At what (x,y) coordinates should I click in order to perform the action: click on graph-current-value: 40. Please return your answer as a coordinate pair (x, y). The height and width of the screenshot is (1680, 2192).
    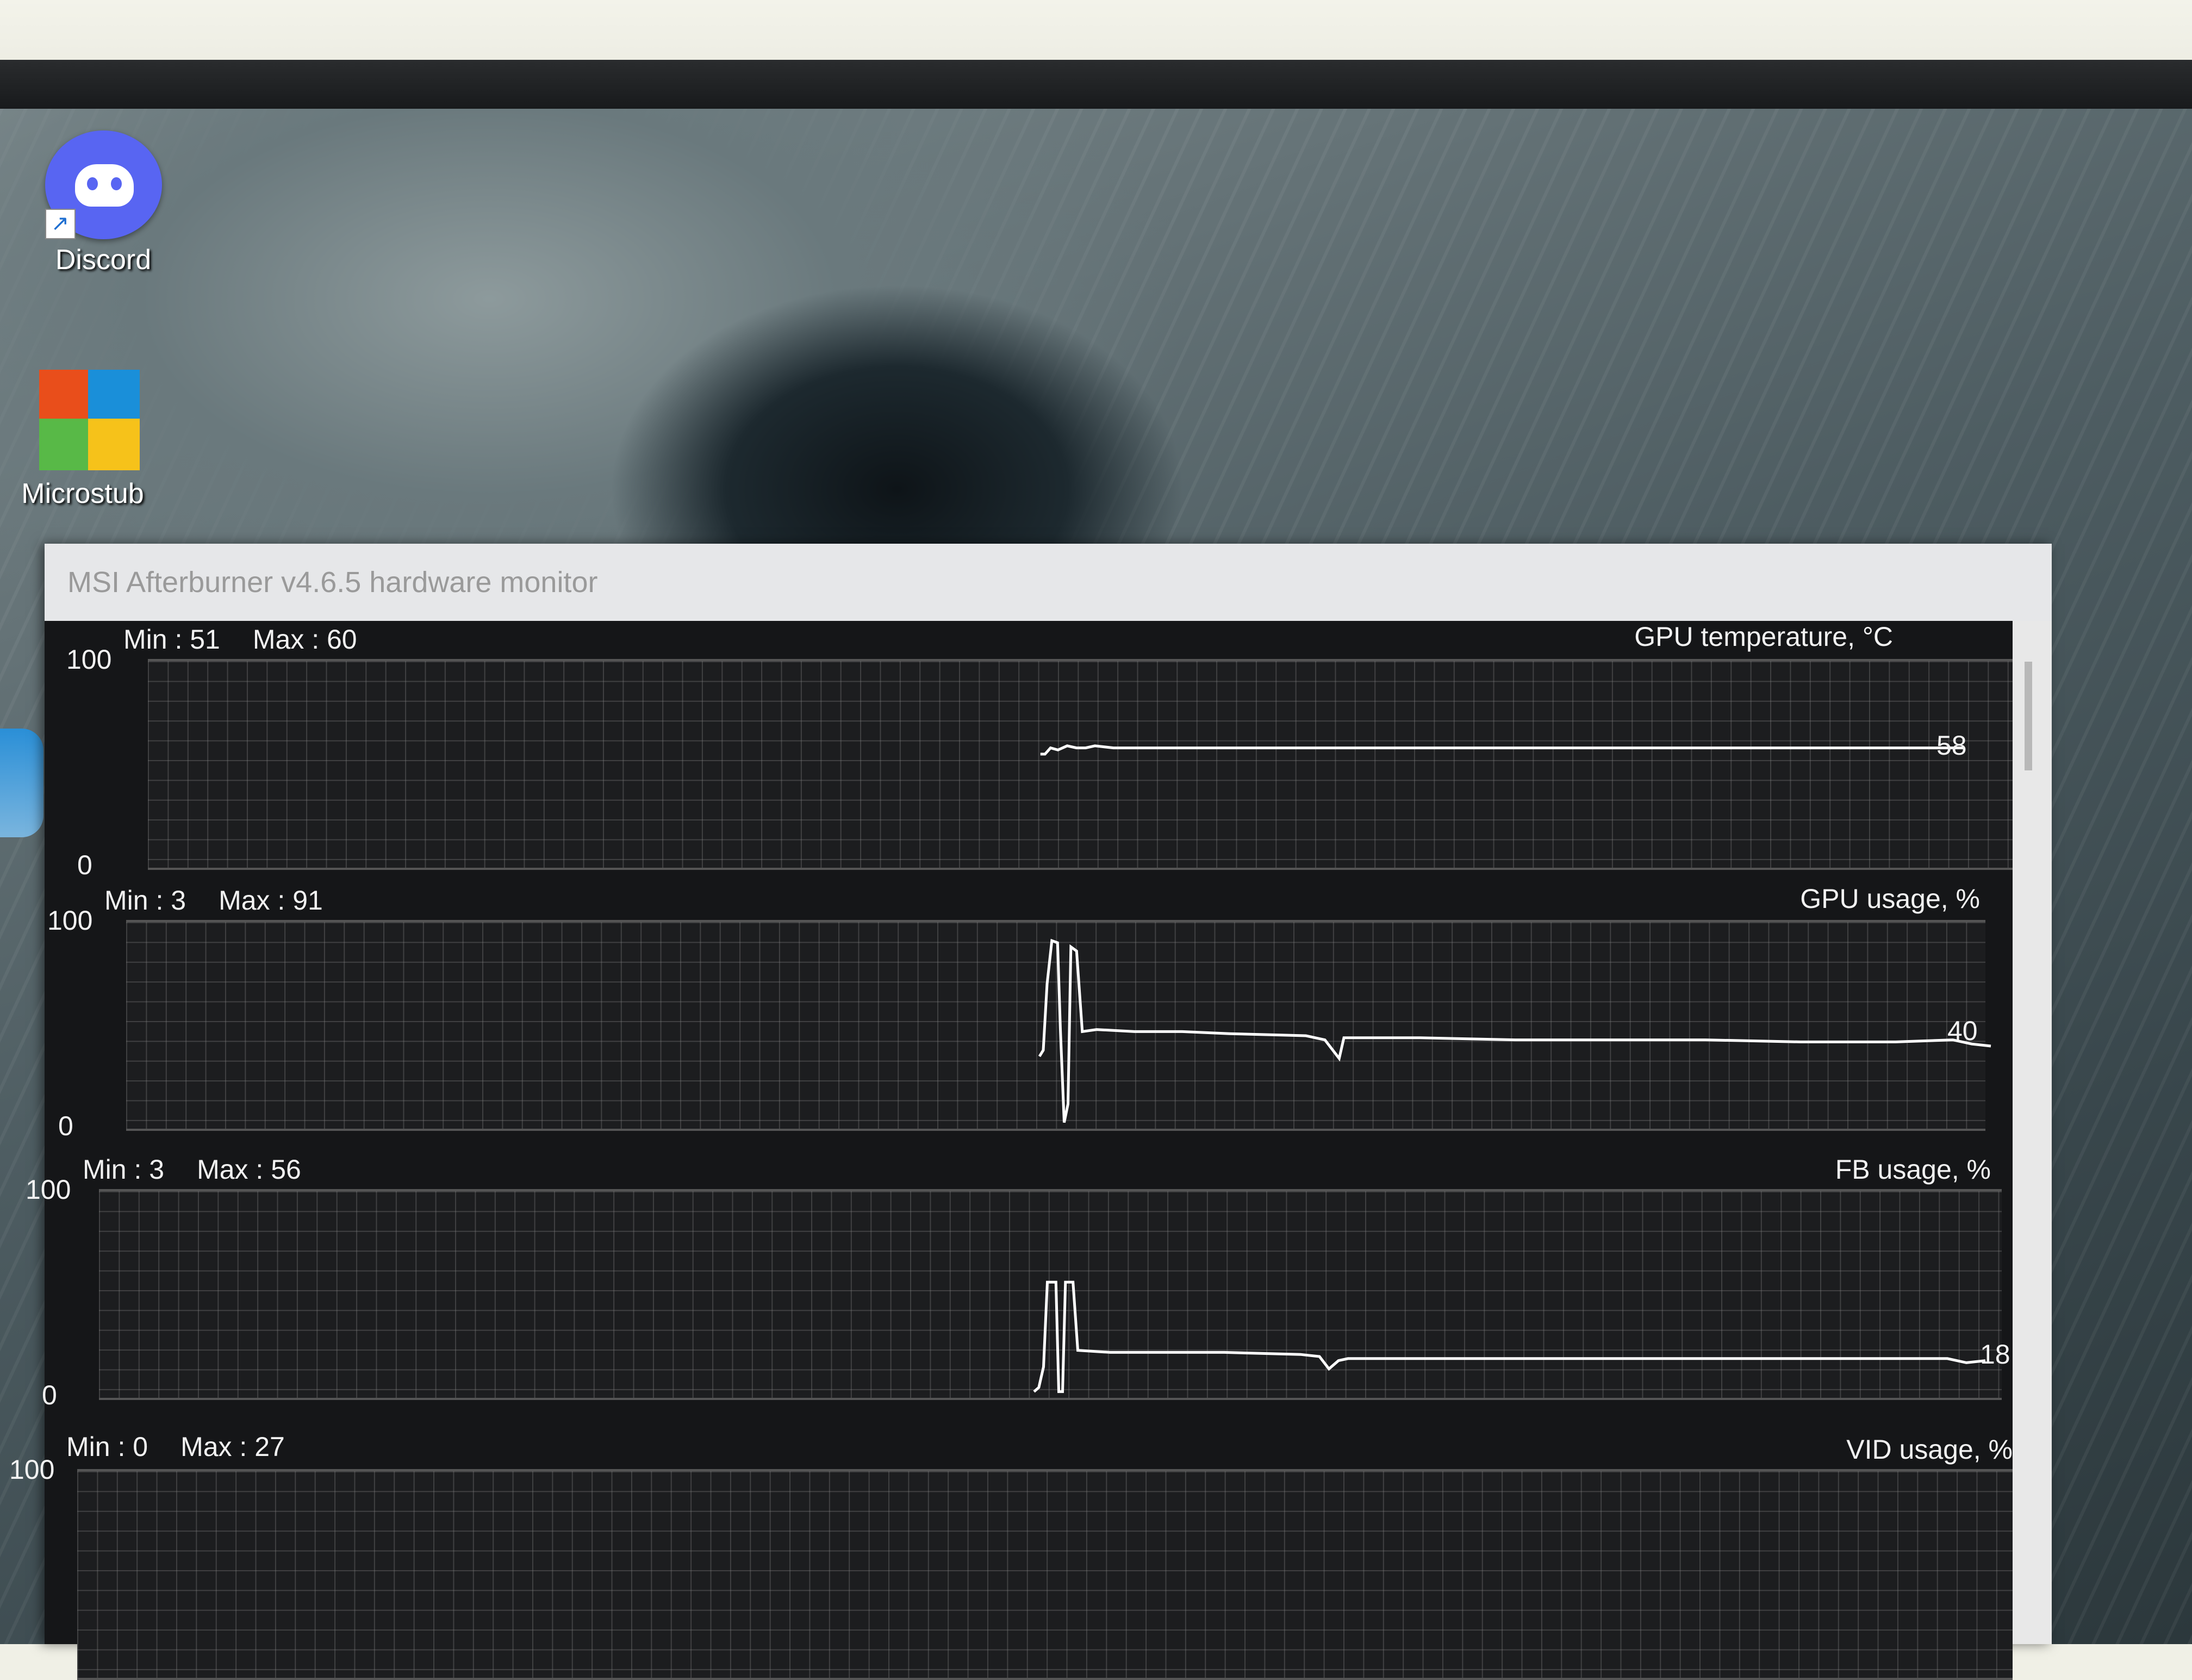
    Looking at the image, I should click on (1962, 1031).